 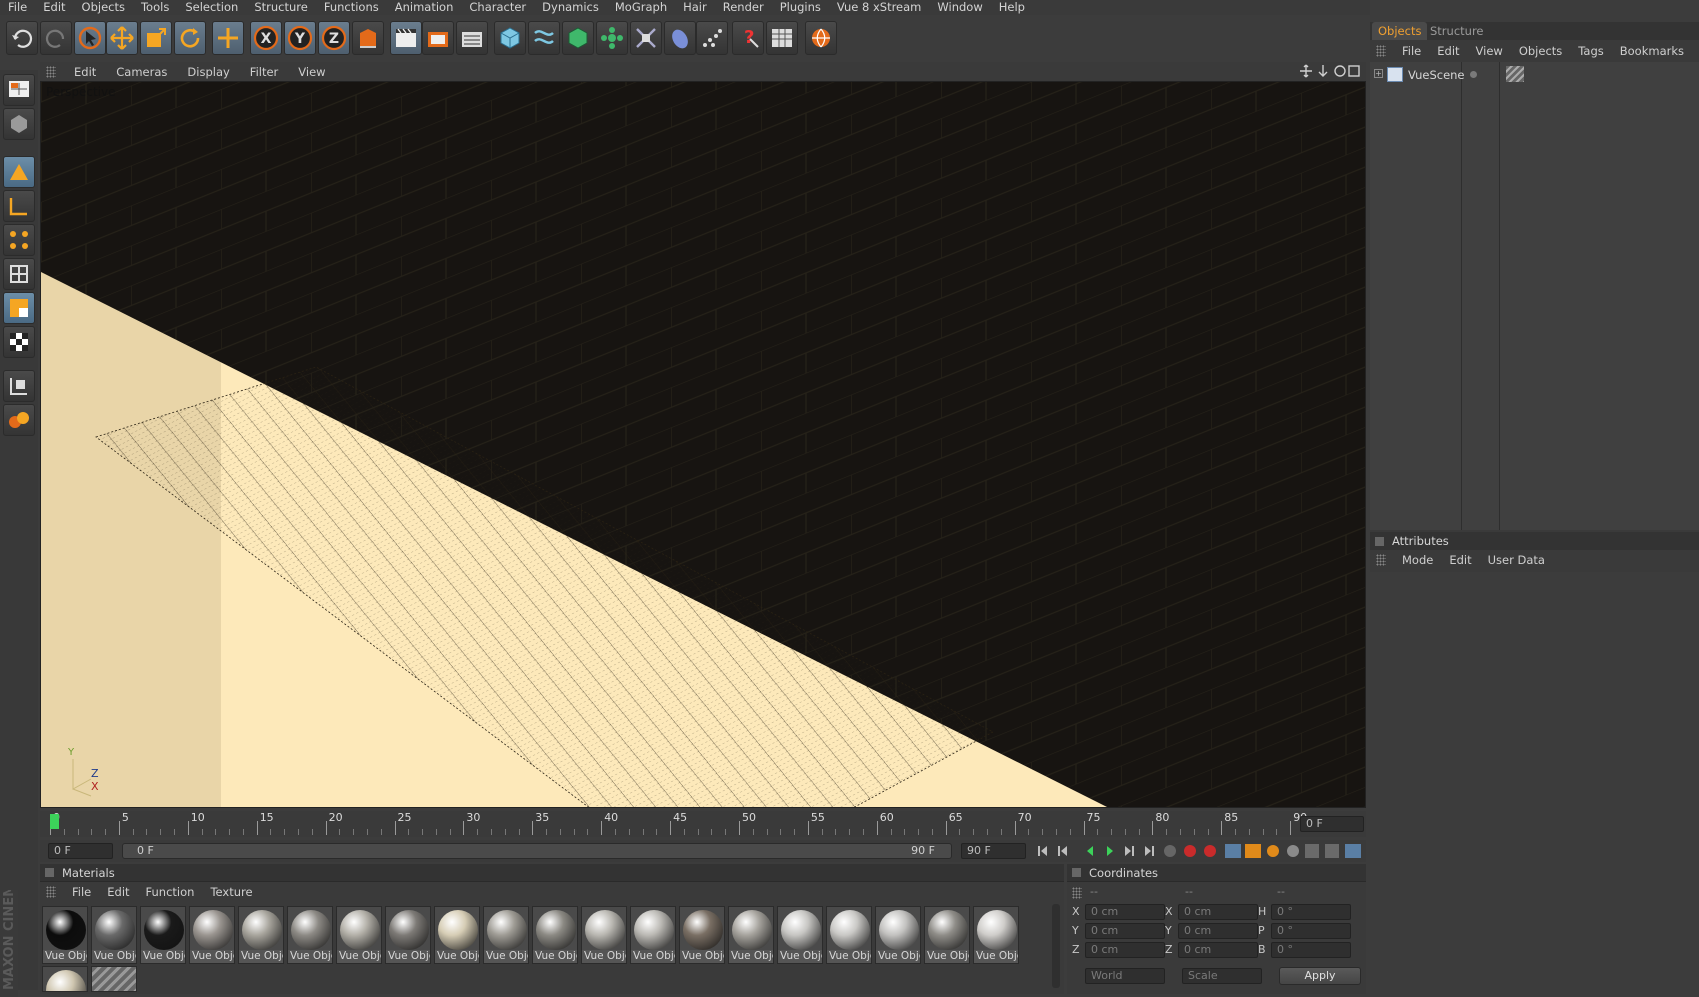 What do you see at coordinates (1332, 824) in the screenshot?
I see `current-frame-field: 0 F` at bounding box center [1332, 824].